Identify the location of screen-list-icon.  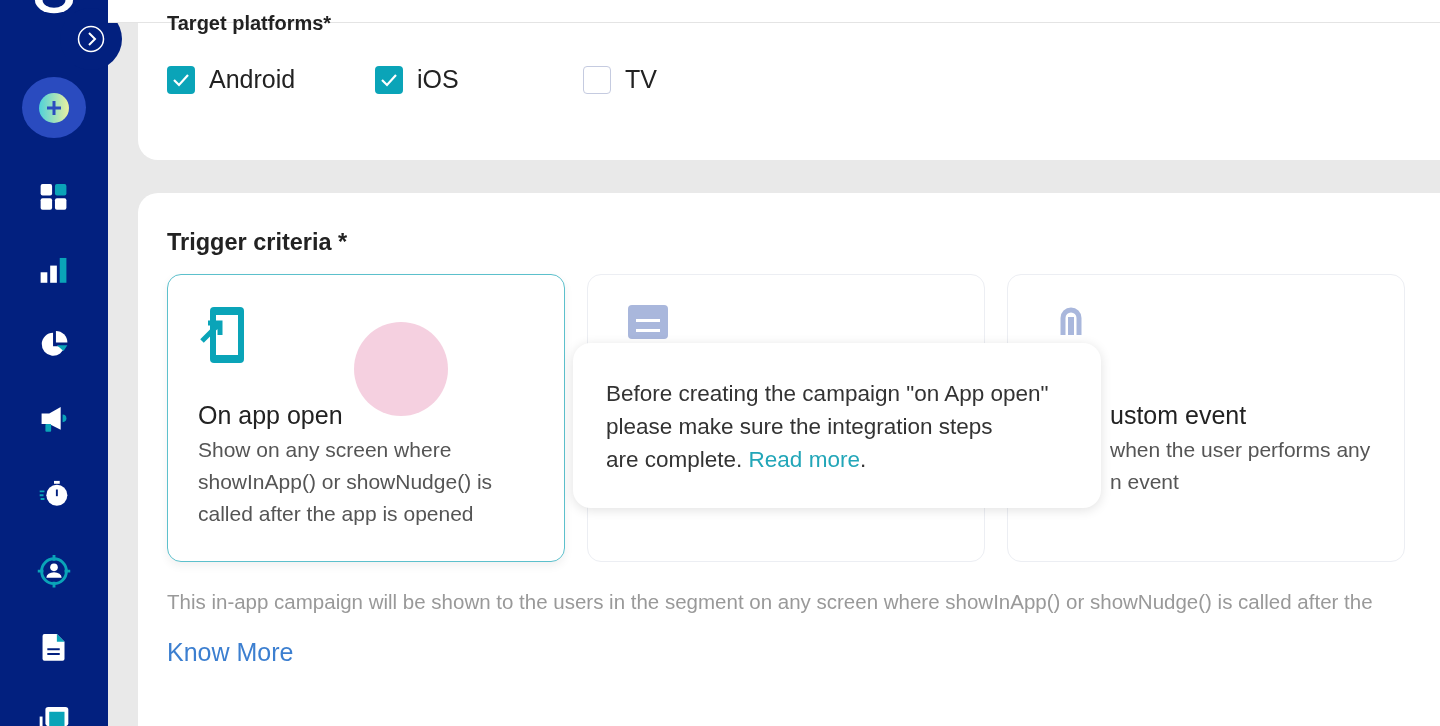
(54, 716).